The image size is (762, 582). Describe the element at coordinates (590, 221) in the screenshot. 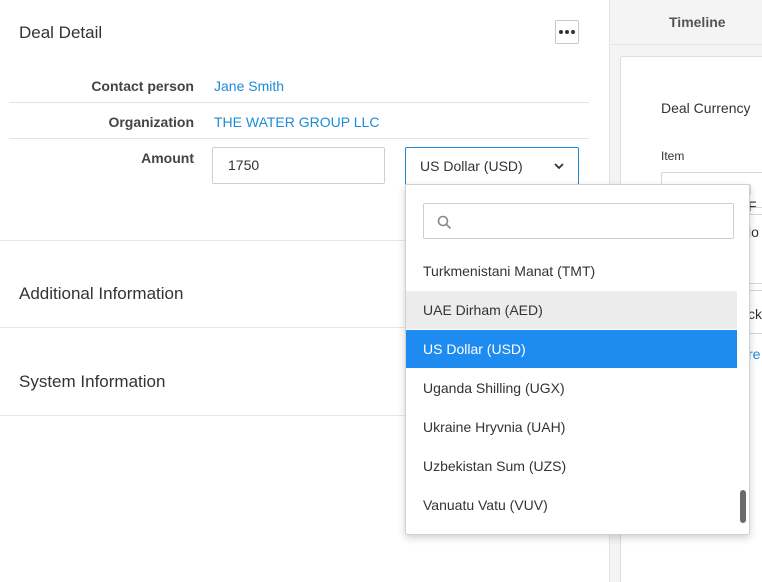

I see `currency-search-input` at that location.